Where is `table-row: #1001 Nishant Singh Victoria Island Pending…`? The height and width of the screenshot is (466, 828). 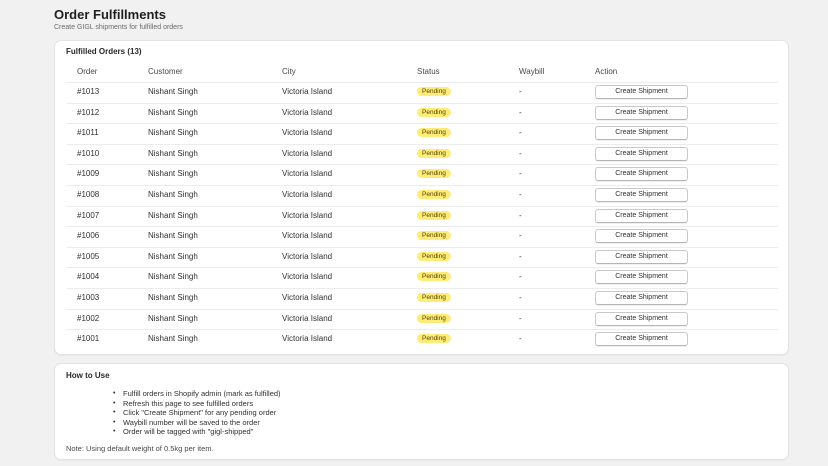 table-row: #1001 Nishant Singh Victoria Island Pending… is located at coordinates (422, 339).